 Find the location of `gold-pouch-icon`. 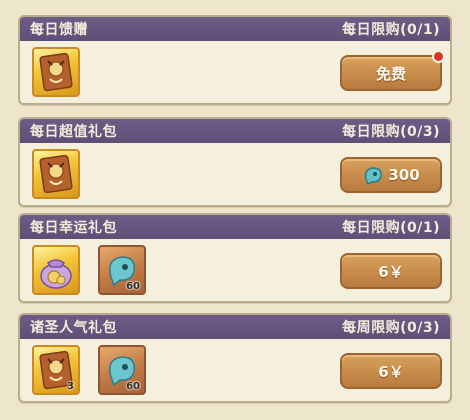

gold-pouch-icon is located at coordinates (56, 274).